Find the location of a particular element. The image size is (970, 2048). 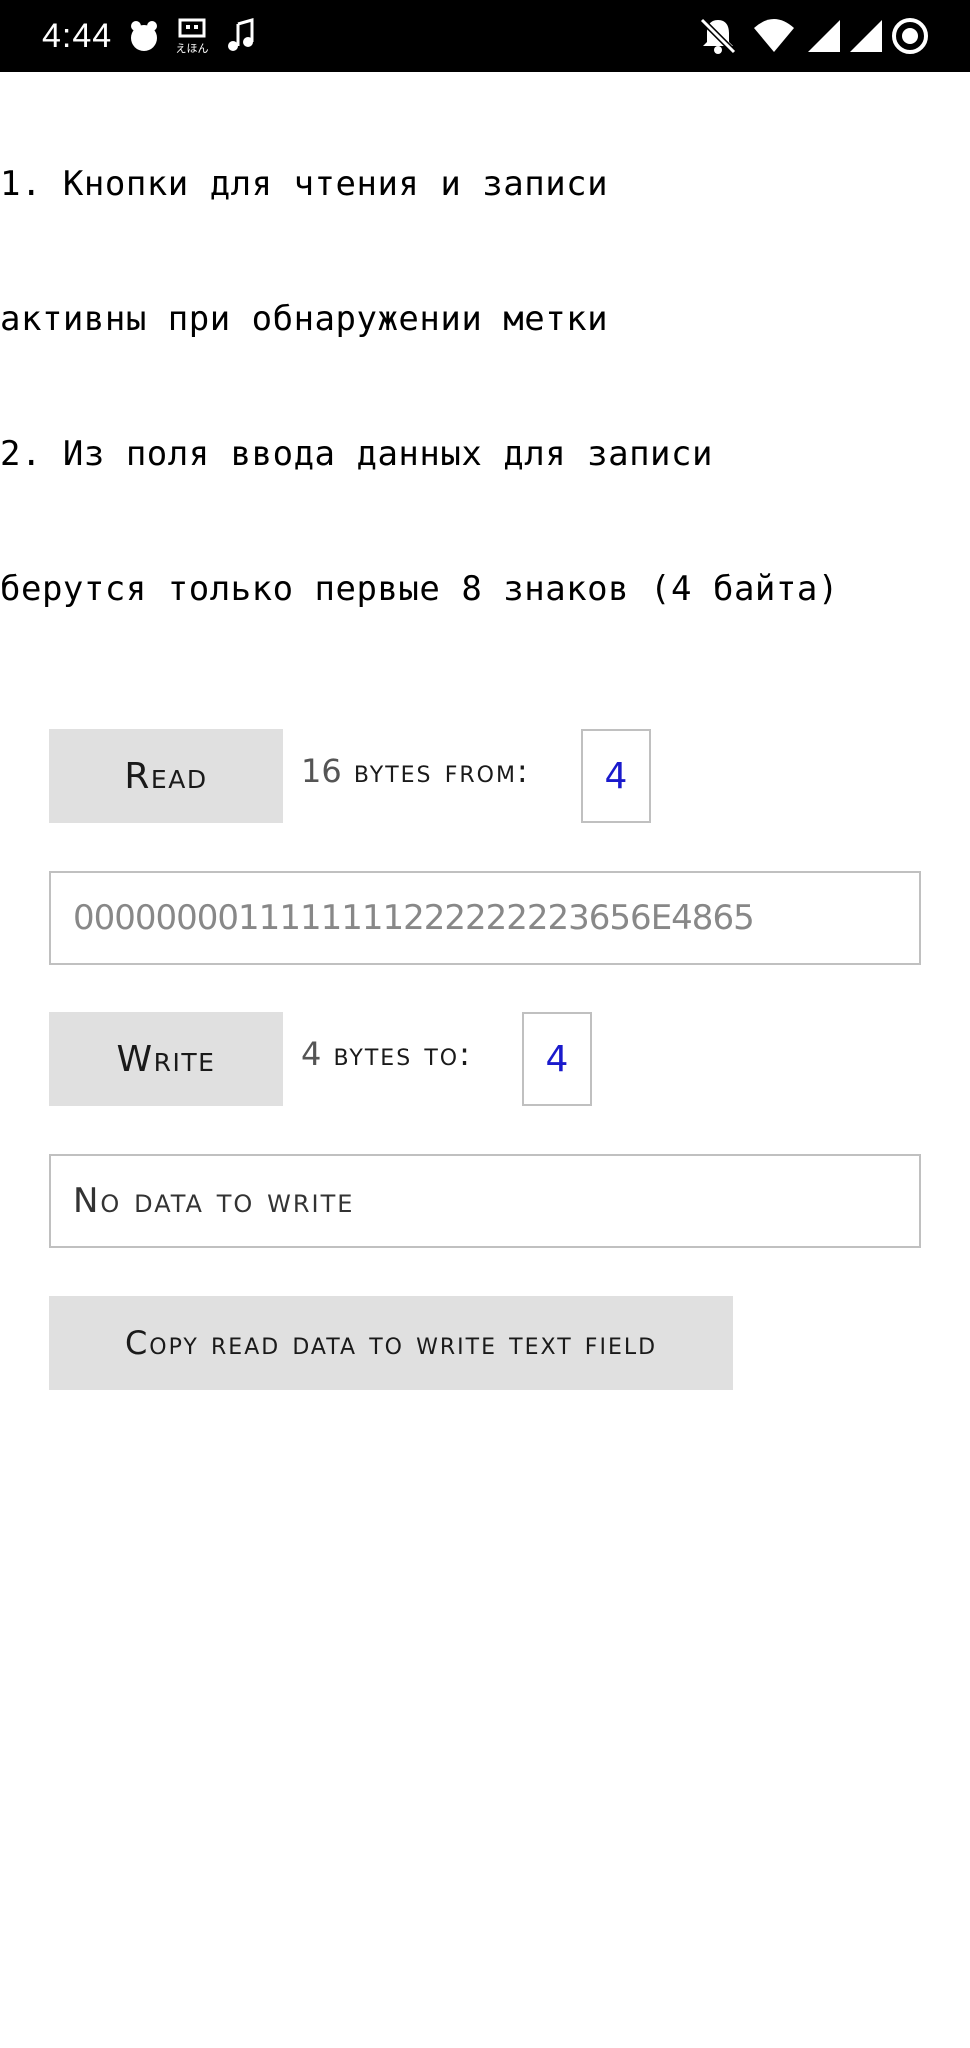

write-data-field: No data to write is located at coordinates (485, 1201).